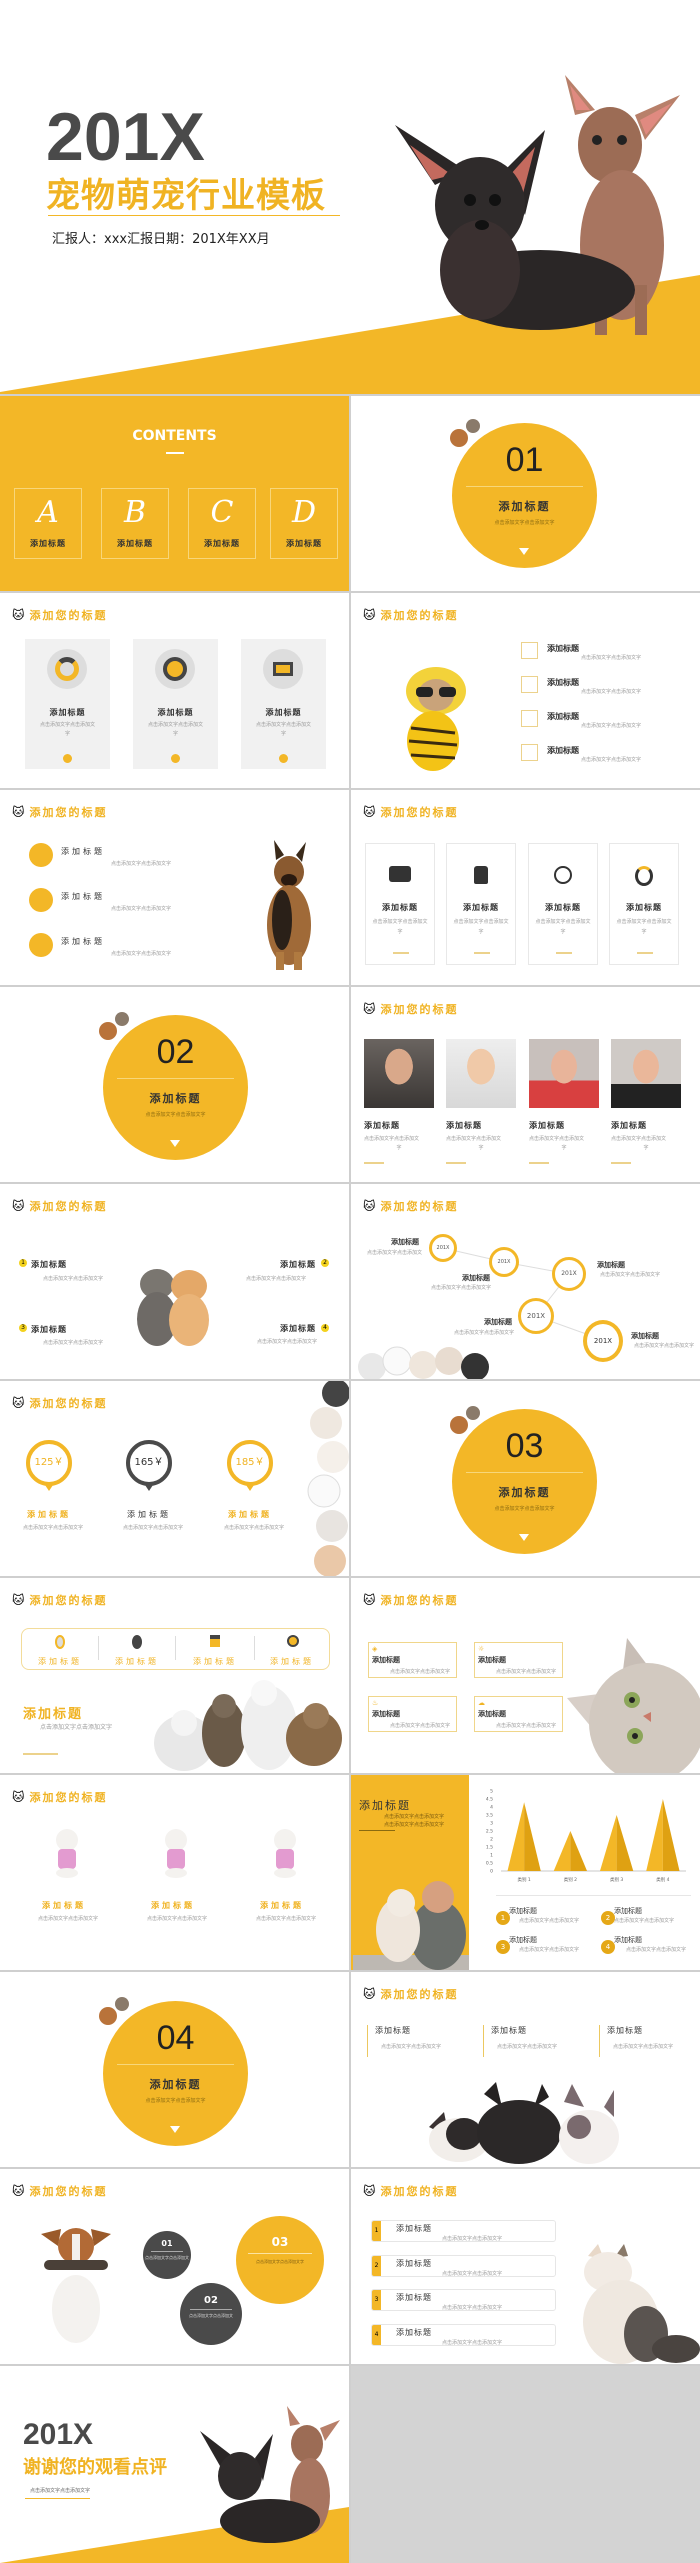 This screenshot has height=2563, width=700. What do you see at coordinates (481, 1148) in the screenshot?
I see `member-text: 字` at bounding box center [481, 1148].